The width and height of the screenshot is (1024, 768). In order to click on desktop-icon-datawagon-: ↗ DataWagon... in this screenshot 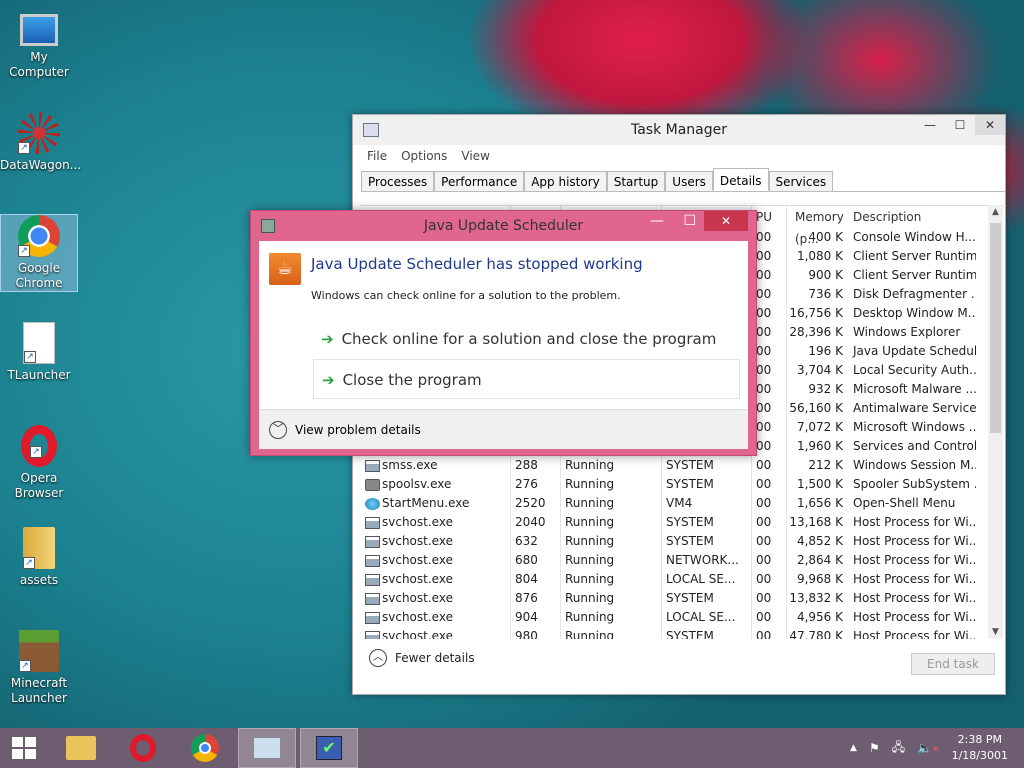, I will do `click(40, 142)`.